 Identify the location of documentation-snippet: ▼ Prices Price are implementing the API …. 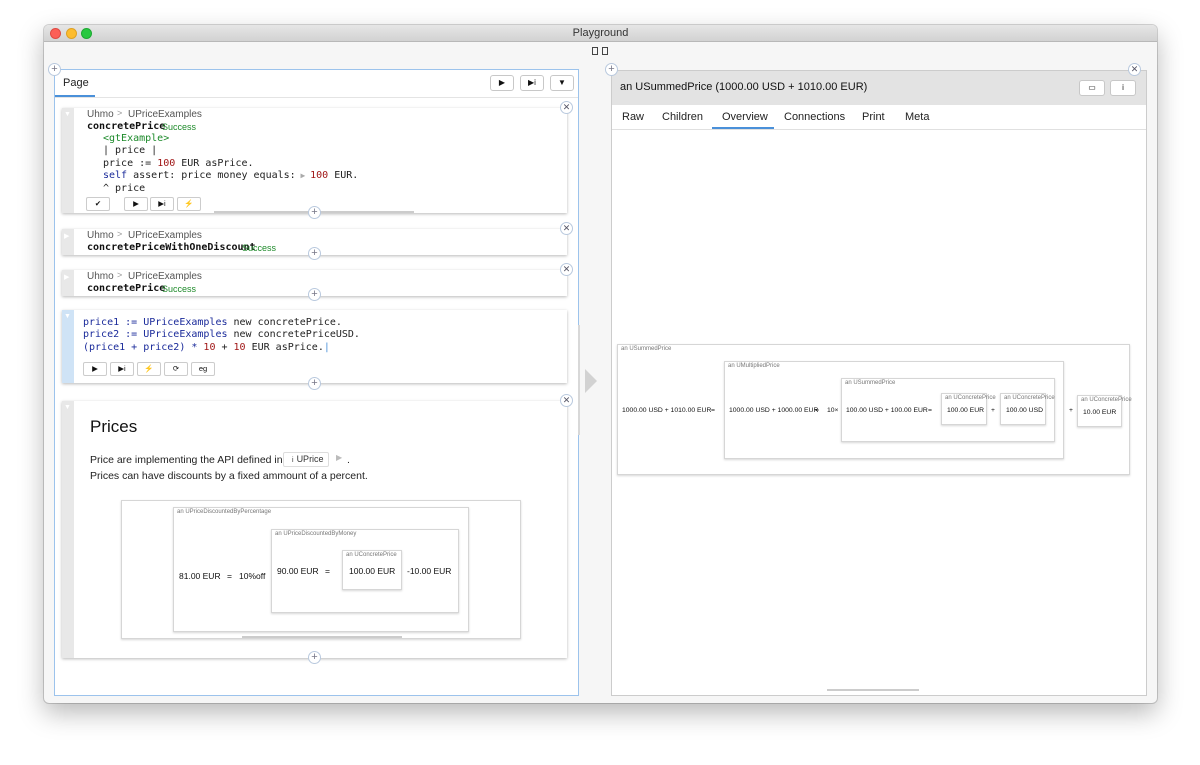
(314, 529).